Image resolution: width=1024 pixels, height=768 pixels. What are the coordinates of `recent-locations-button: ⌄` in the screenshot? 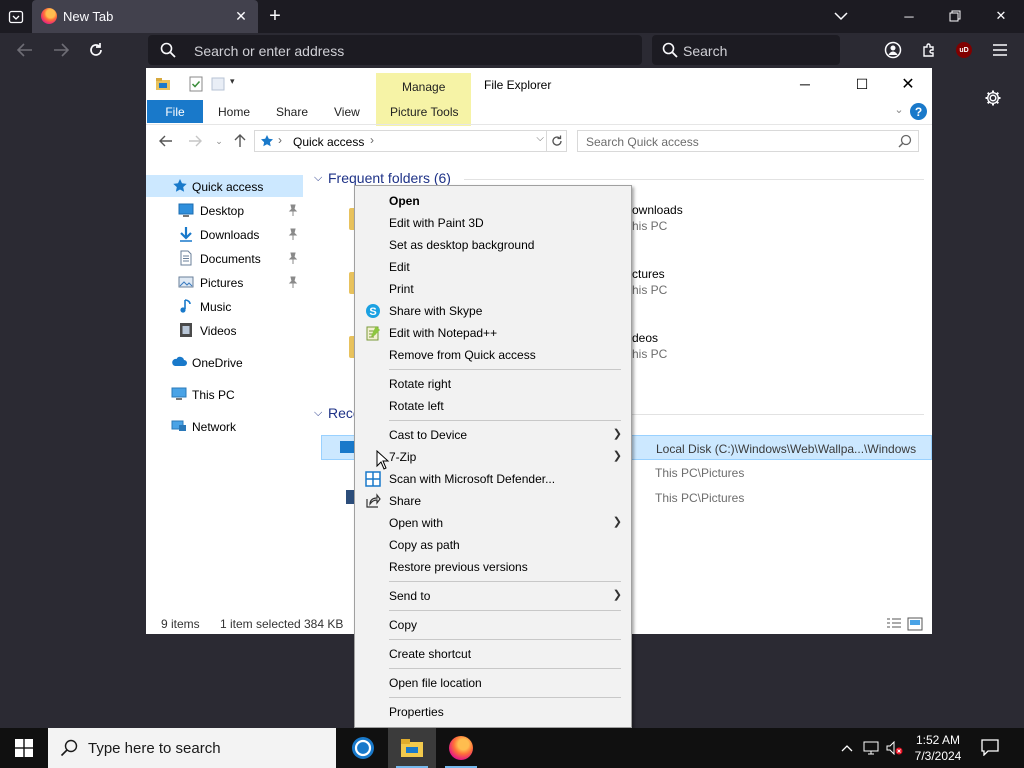 It's located at (219, 141).